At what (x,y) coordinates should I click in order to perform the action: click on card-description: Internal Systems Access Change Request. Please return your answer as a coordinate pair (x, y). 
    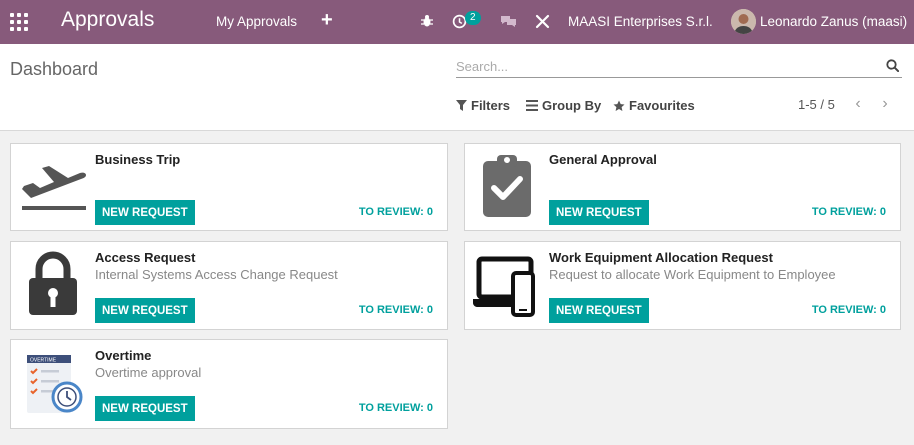
    Looking at the image, I should click on (216, 274).